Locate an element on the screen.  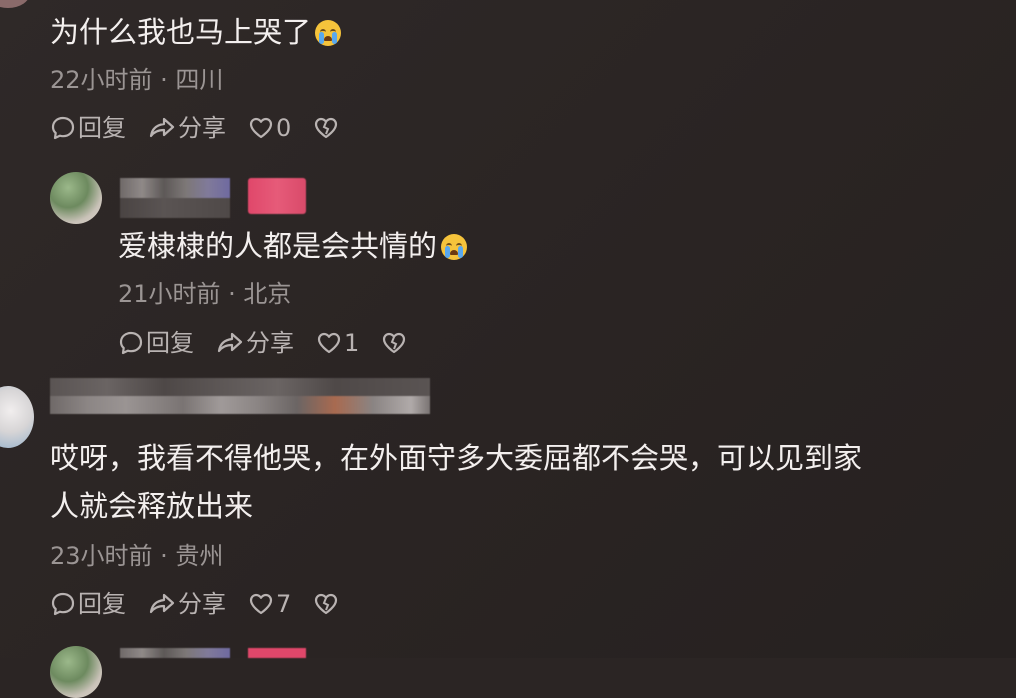
like-count: 7 is located at coordinates (284, 604).